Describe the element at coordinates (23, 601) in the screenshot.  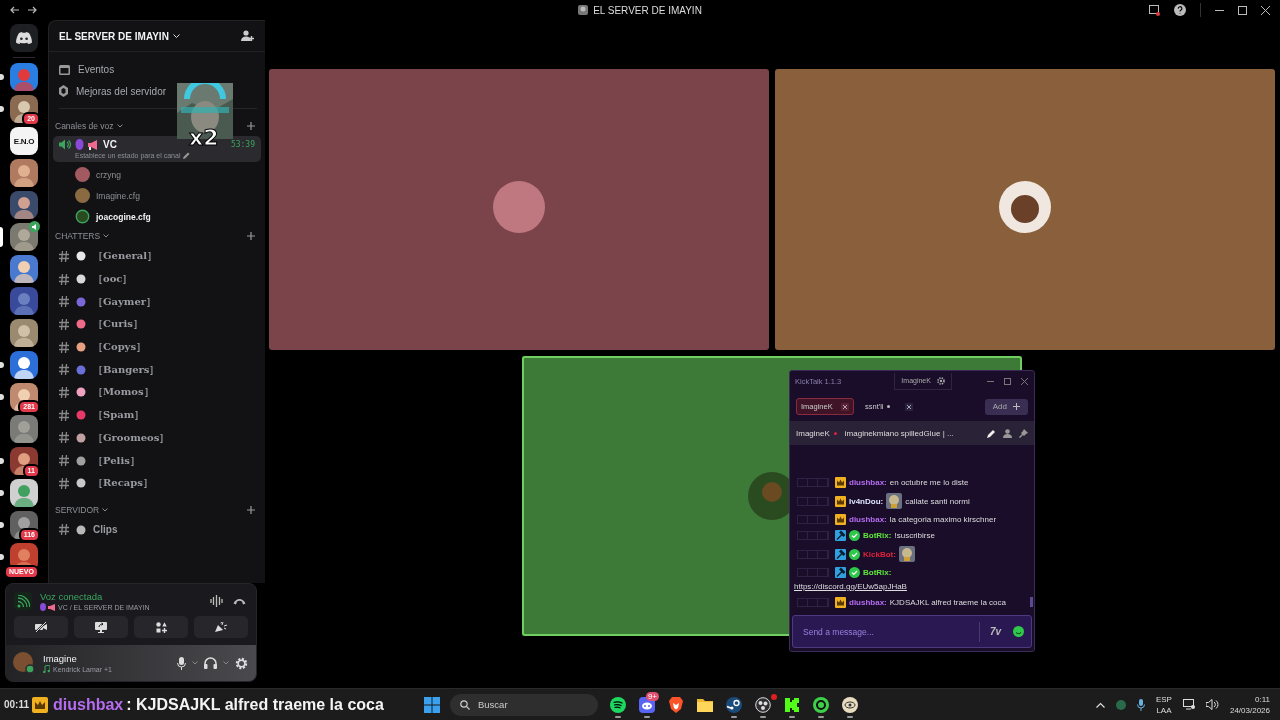
I see `signal-icon` at that location.